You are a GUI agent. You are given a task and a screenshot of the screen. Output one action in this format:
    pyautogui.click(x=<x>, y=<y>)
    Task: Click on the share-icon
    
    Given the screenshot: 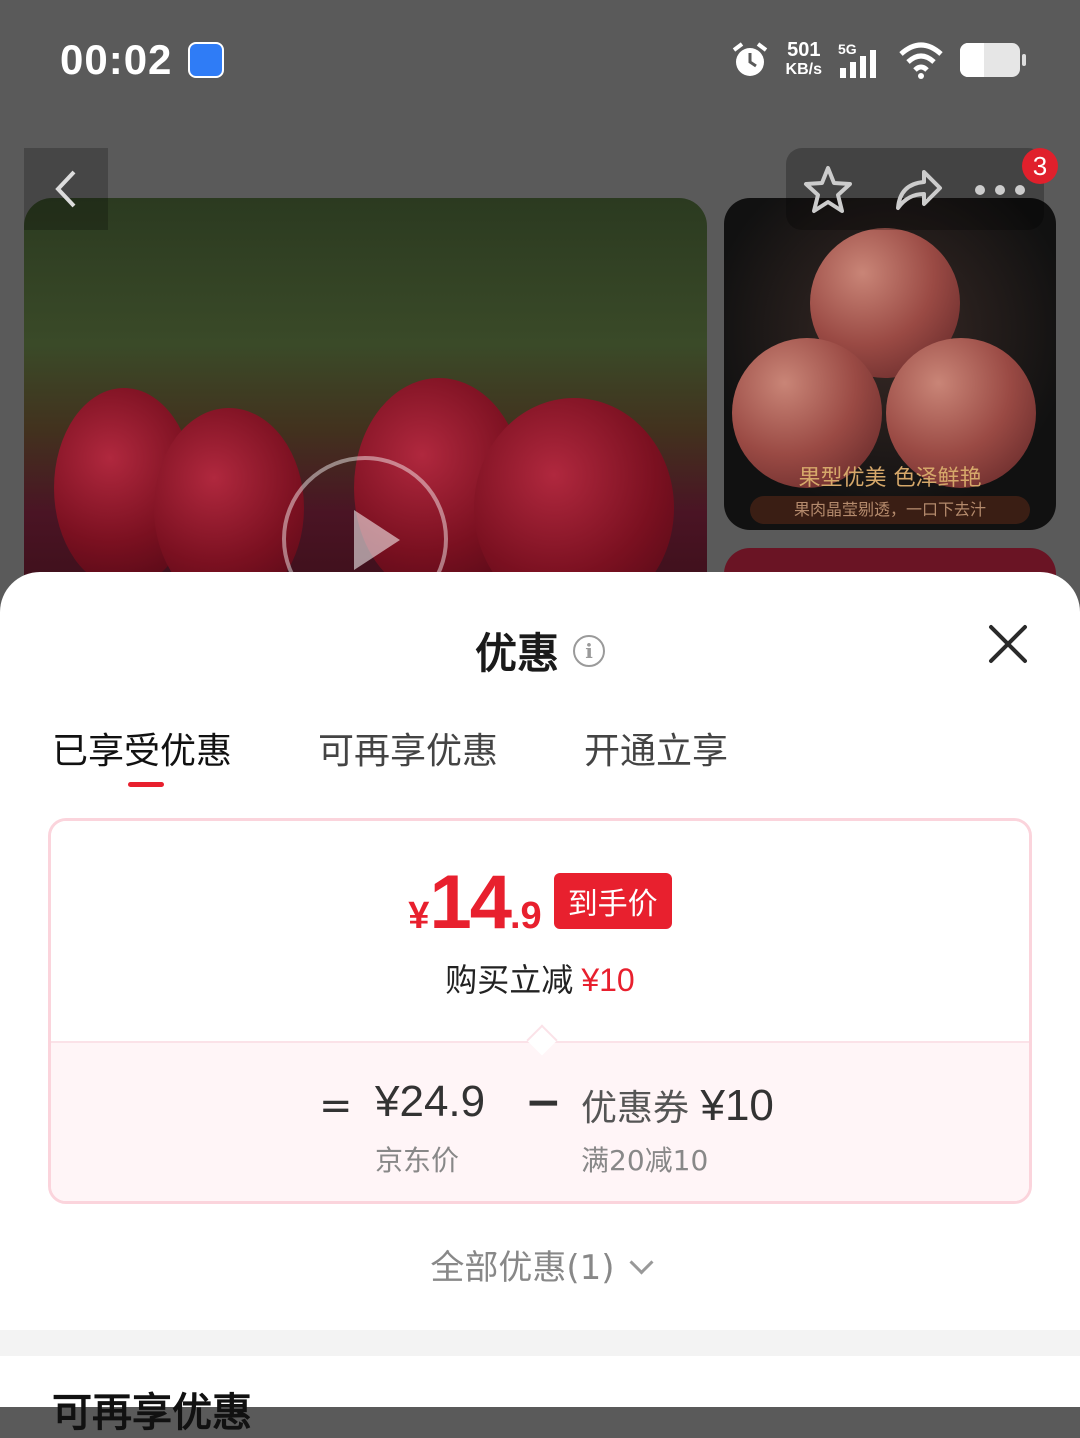 What is the action you would take?
    pyautogui.click(x=918, y=190)
    